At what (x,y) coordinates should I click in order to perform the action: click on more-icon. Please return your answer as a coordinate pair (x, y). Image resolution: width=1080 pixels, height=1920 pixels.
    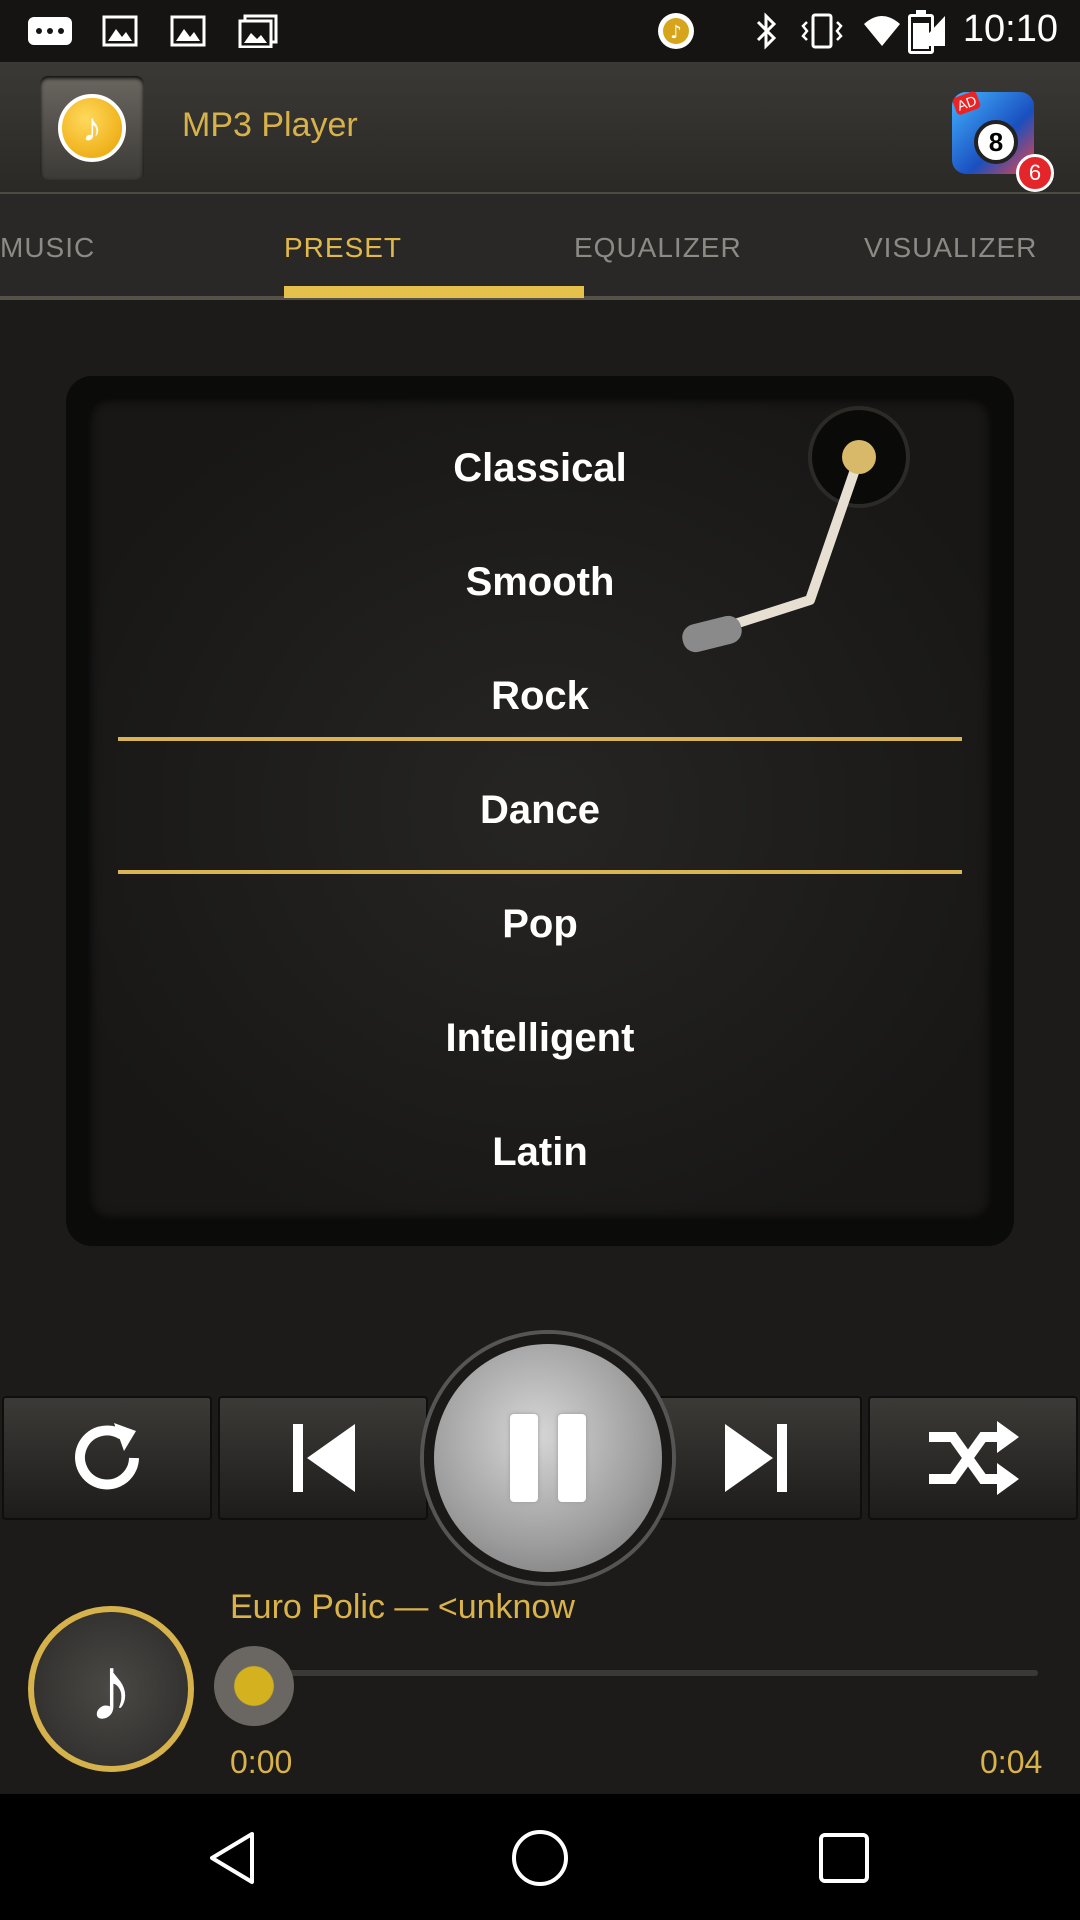
    Looking at the image, I should click on (50, 31).